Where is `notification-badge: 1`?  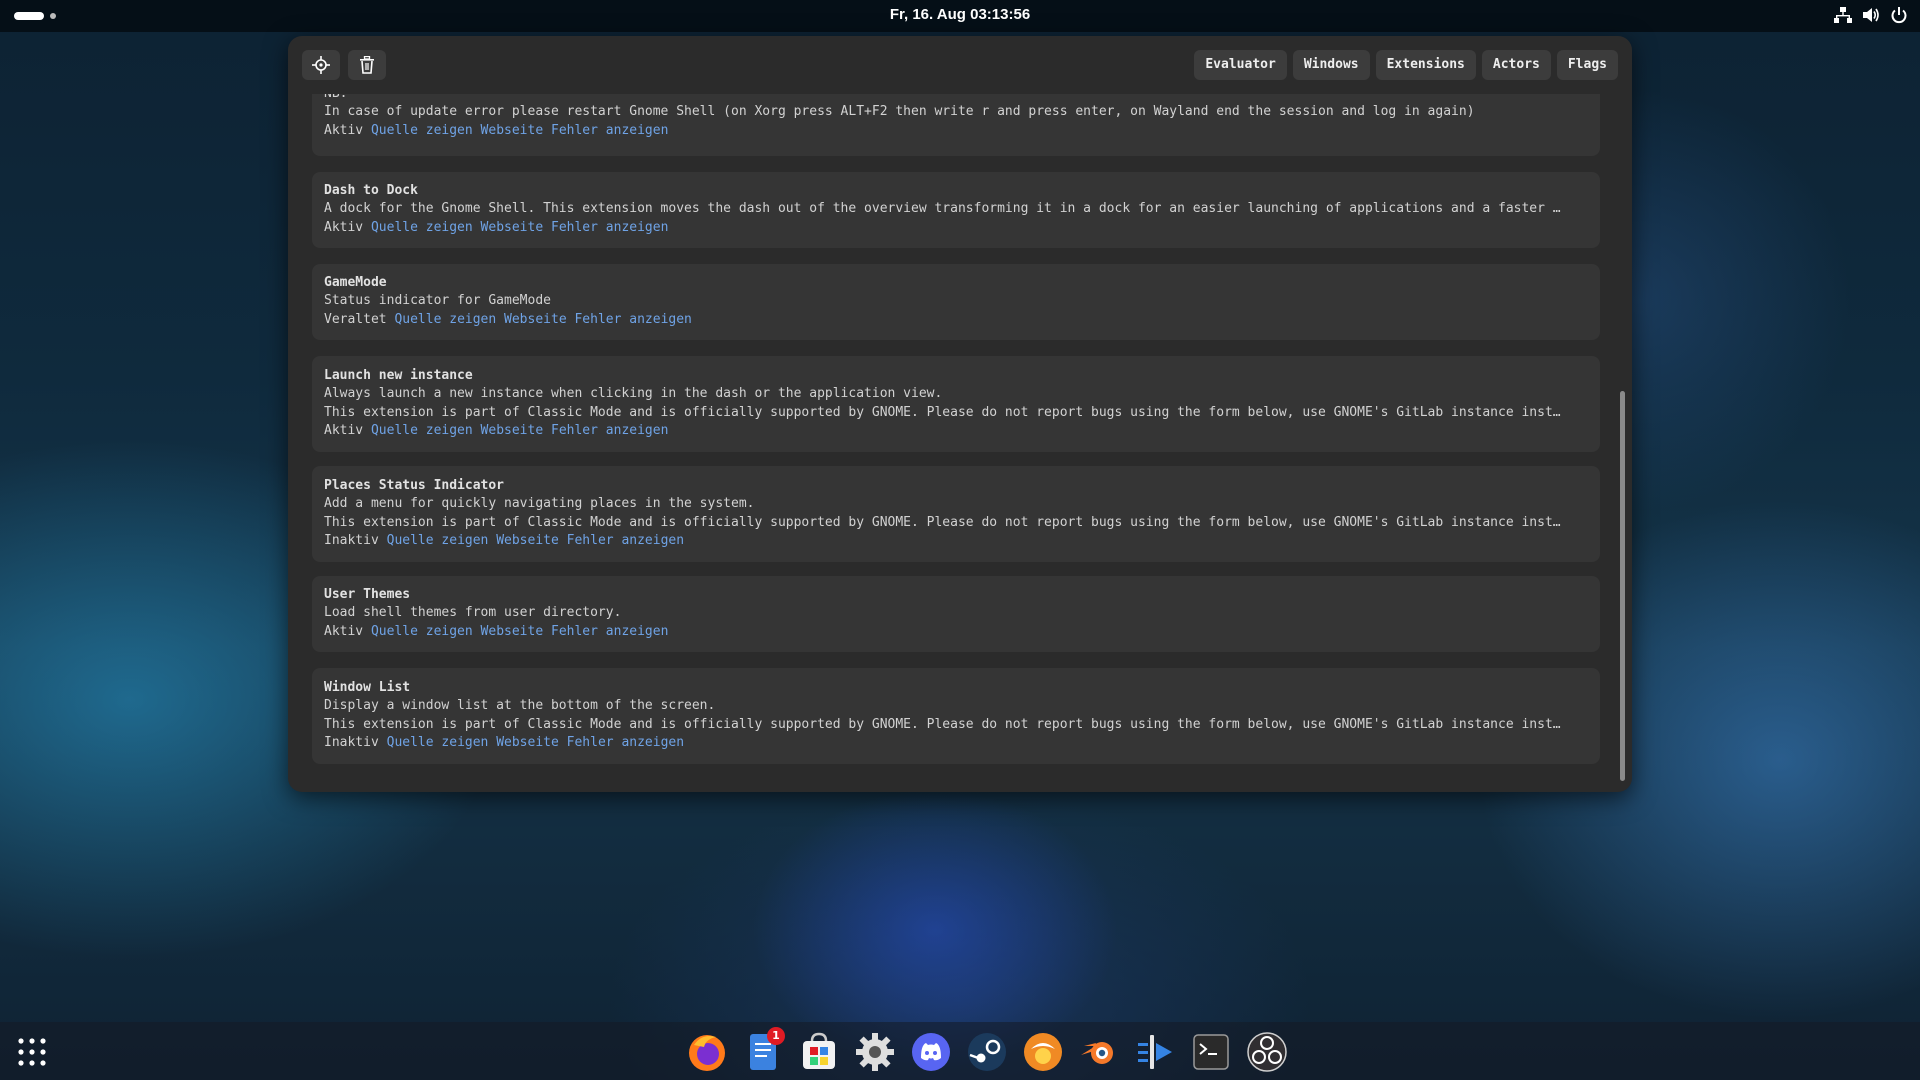
notification-badge: 1 is located at coordinates (776, 1036).